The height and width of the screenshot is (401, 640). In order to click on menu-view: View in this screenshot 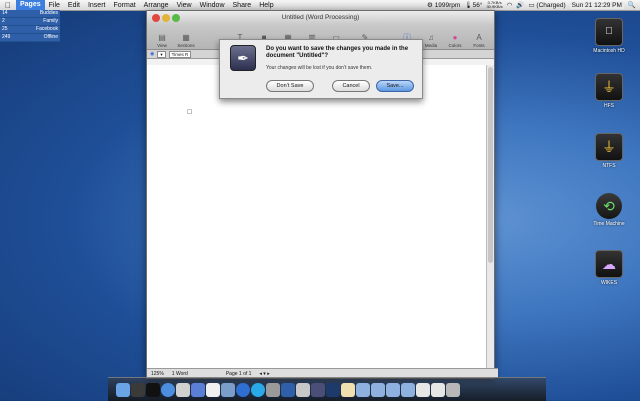, I will do `click(184, 5)`.